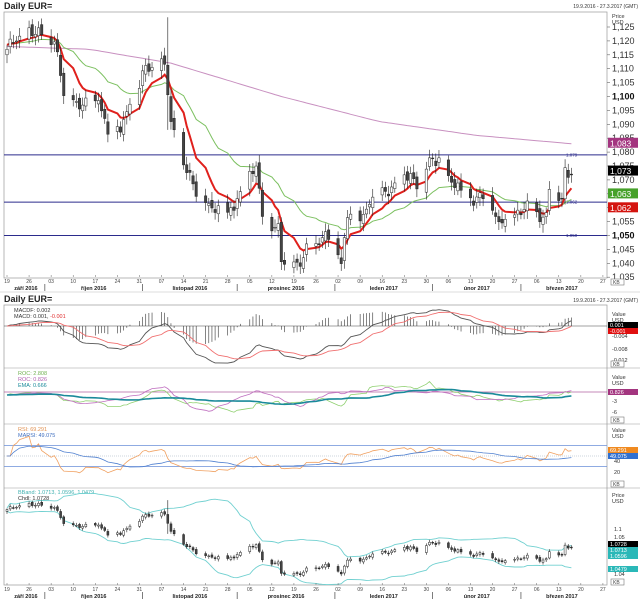 This screenshot has height=601, width=640. I want to click on value-box-label: 1,062, so click(621, 208).